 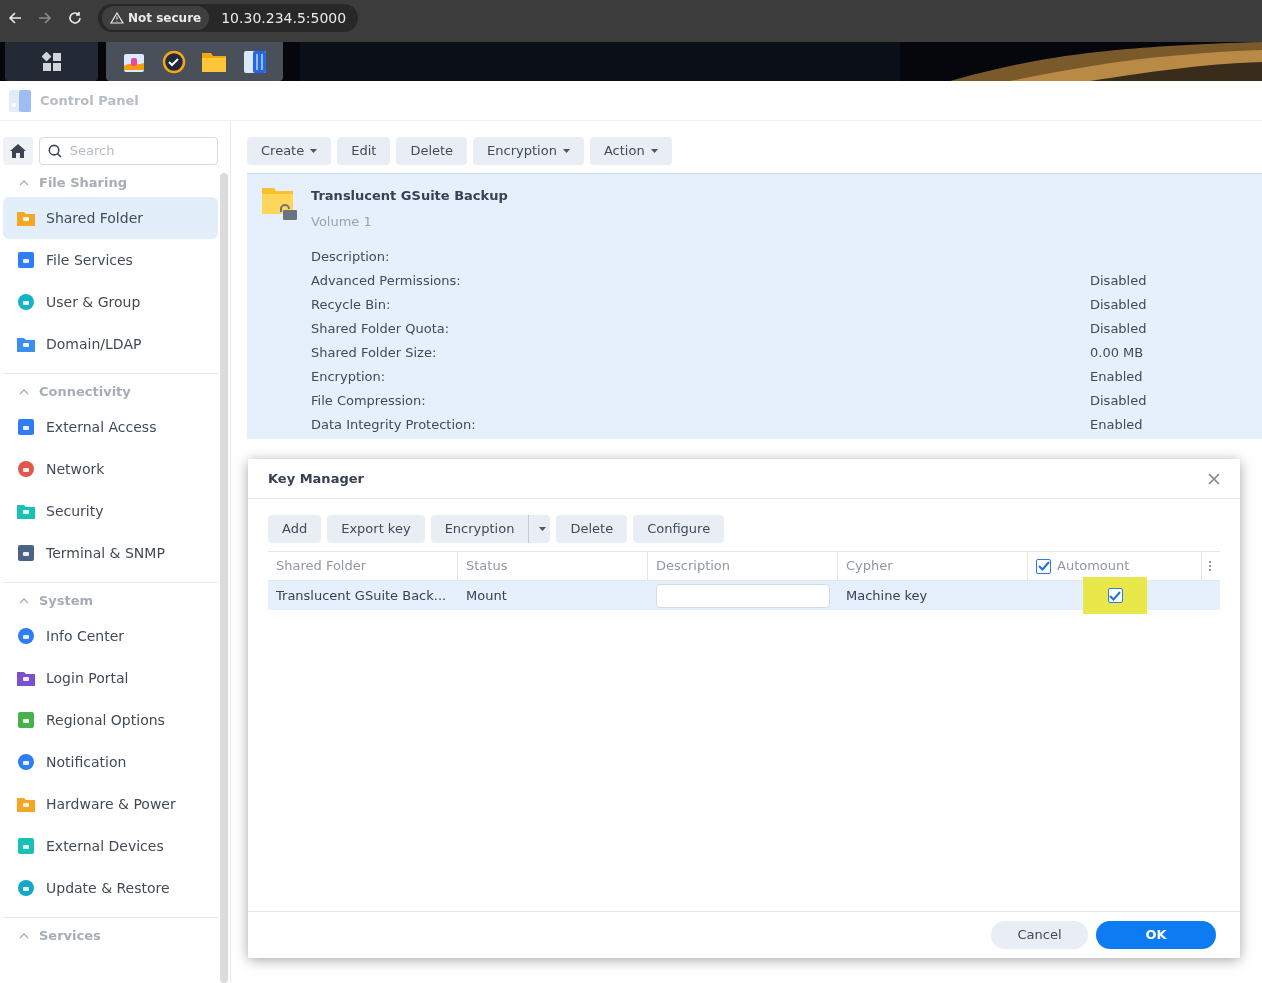 I want to click on caret-icon, so click(x=543, y=529).